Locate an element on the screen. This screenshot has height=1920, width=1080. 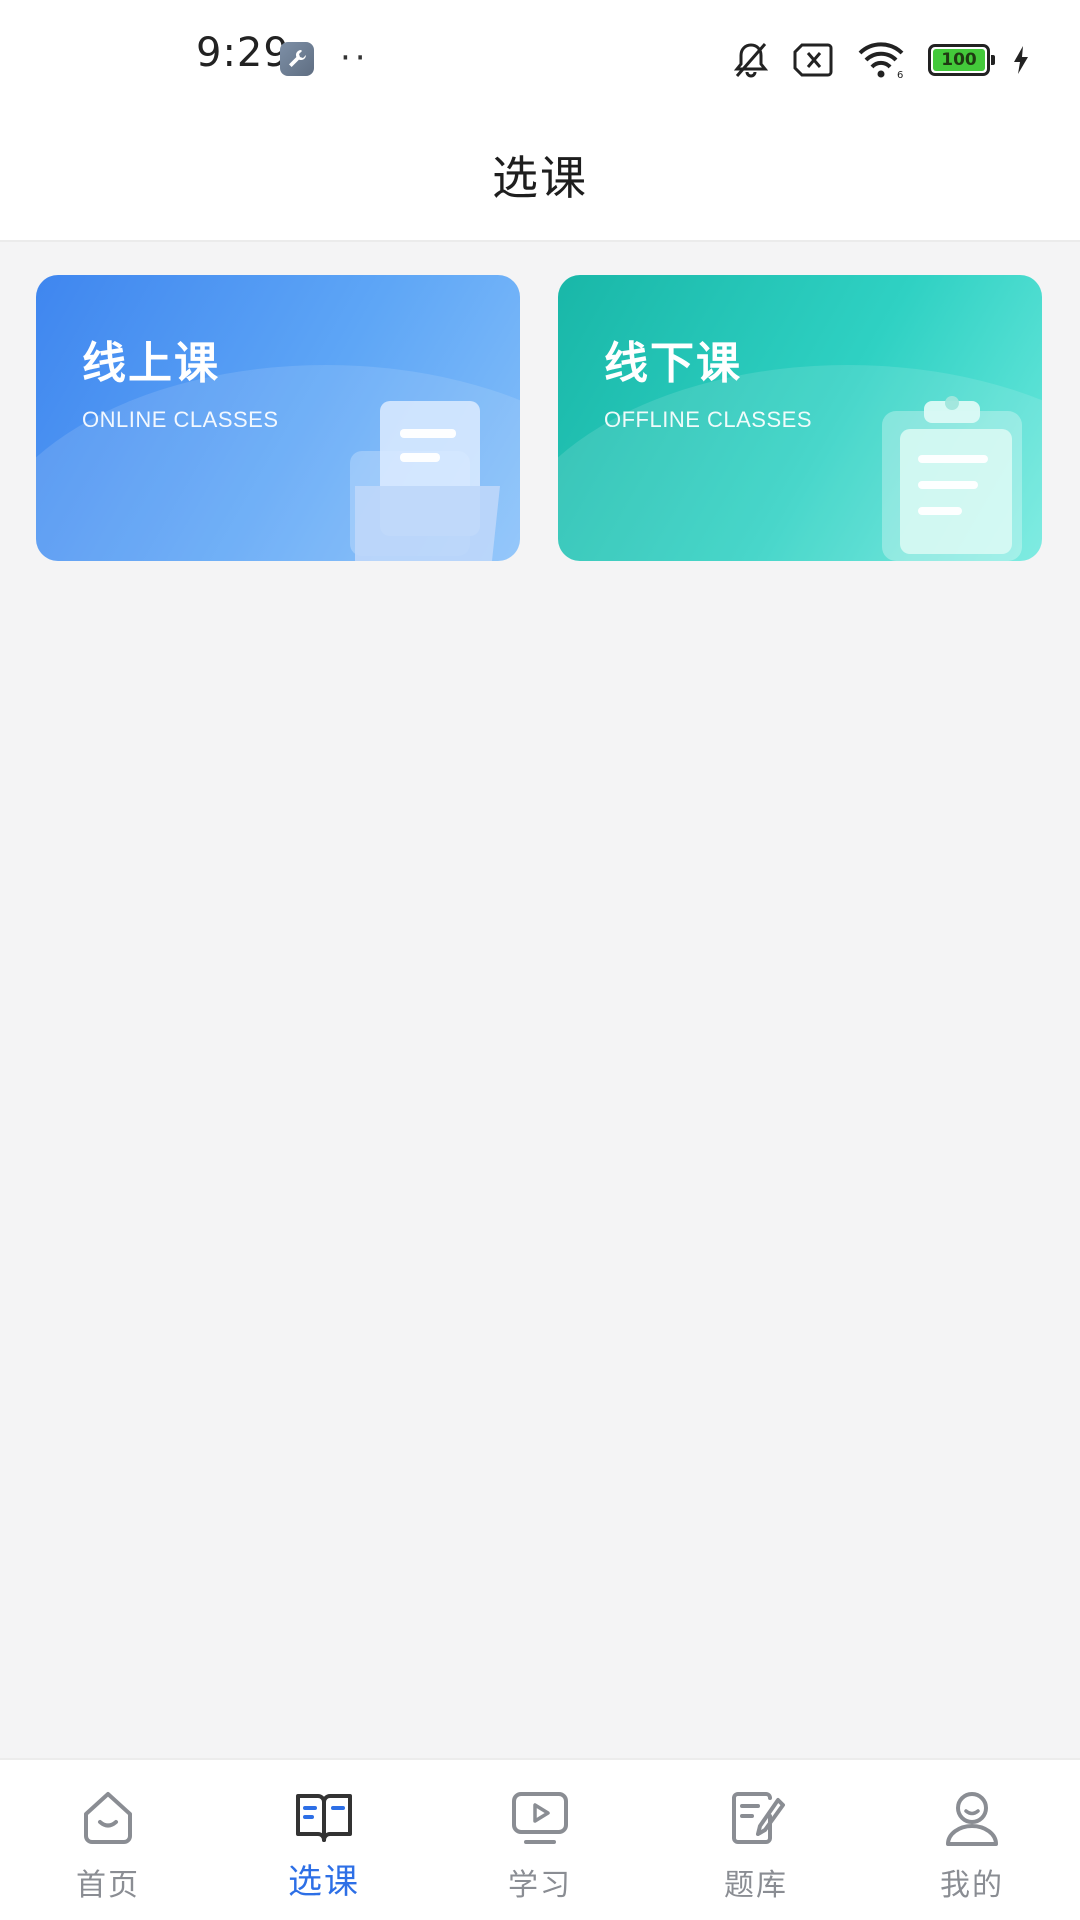
card-subtitle: OFFLINE CLASSES is located at coordinates (708, 419).